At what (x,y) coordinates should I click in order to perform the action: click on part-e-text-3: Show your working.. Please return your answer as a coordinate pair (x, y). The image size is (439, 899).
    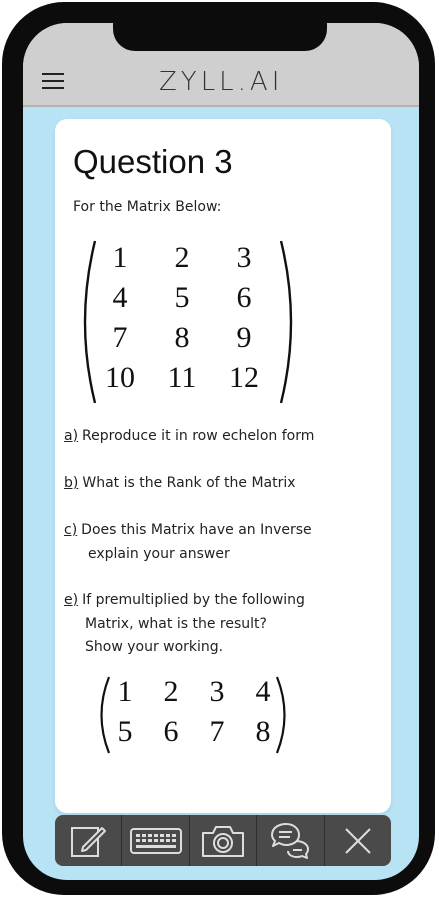
    Looking at the image, I should click on (154, 647).